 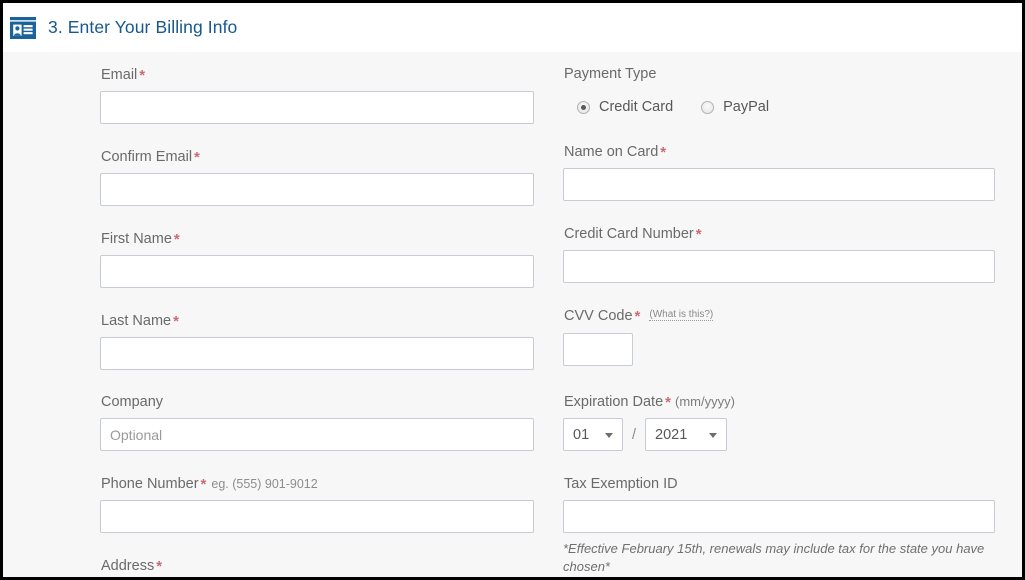 I want to click on field-confirm-email: Confirm Email *, so click(x=317, y=177).